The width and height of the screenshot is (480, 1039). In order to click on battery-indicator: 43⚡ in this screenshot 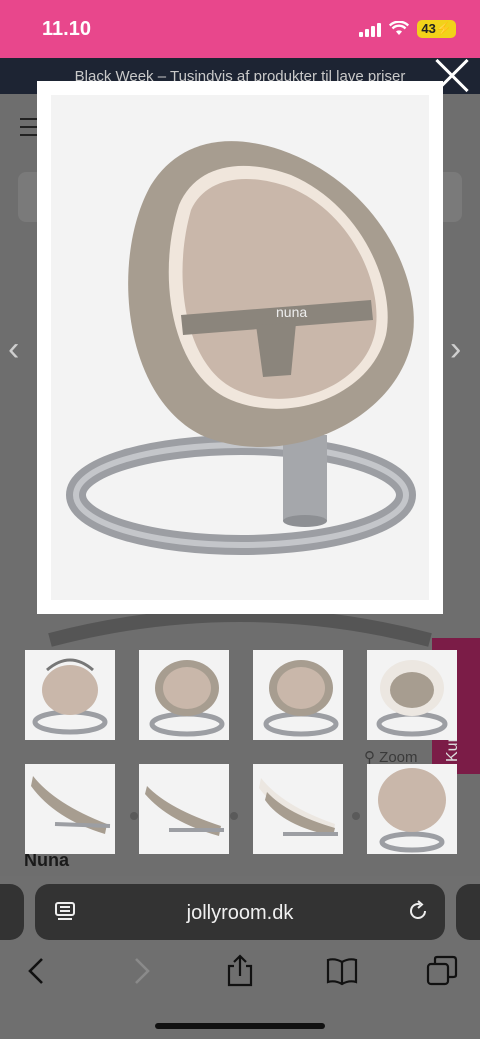, I will do `click(436, 29)`.